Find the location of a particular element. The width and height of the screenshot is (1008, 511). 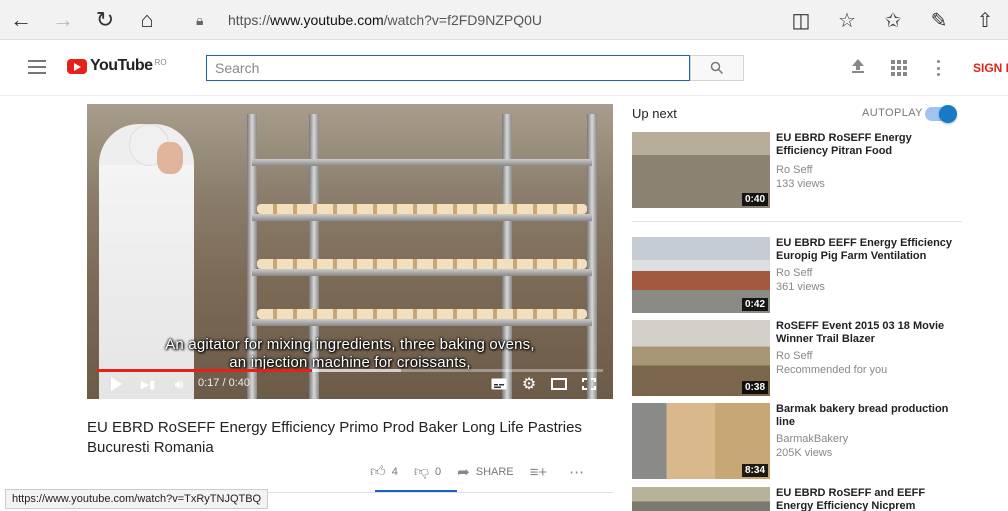

video-actions: 👍︎ 4 👎︎ 0 ➦ SHARE ≡+ ⋯ is located at coordinates (488, 472).